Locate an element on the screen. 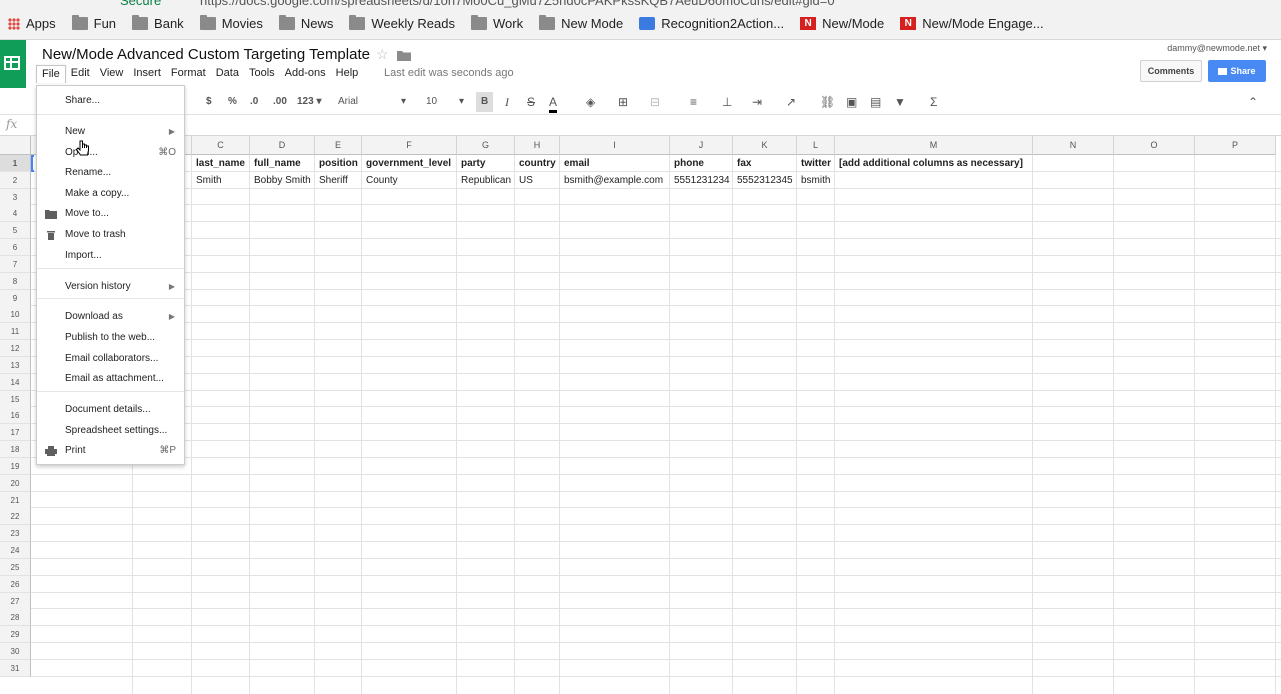 The width and height of the screenshot is (1281, 694). cell-c1: last_name is located at coordinates (221, 163).